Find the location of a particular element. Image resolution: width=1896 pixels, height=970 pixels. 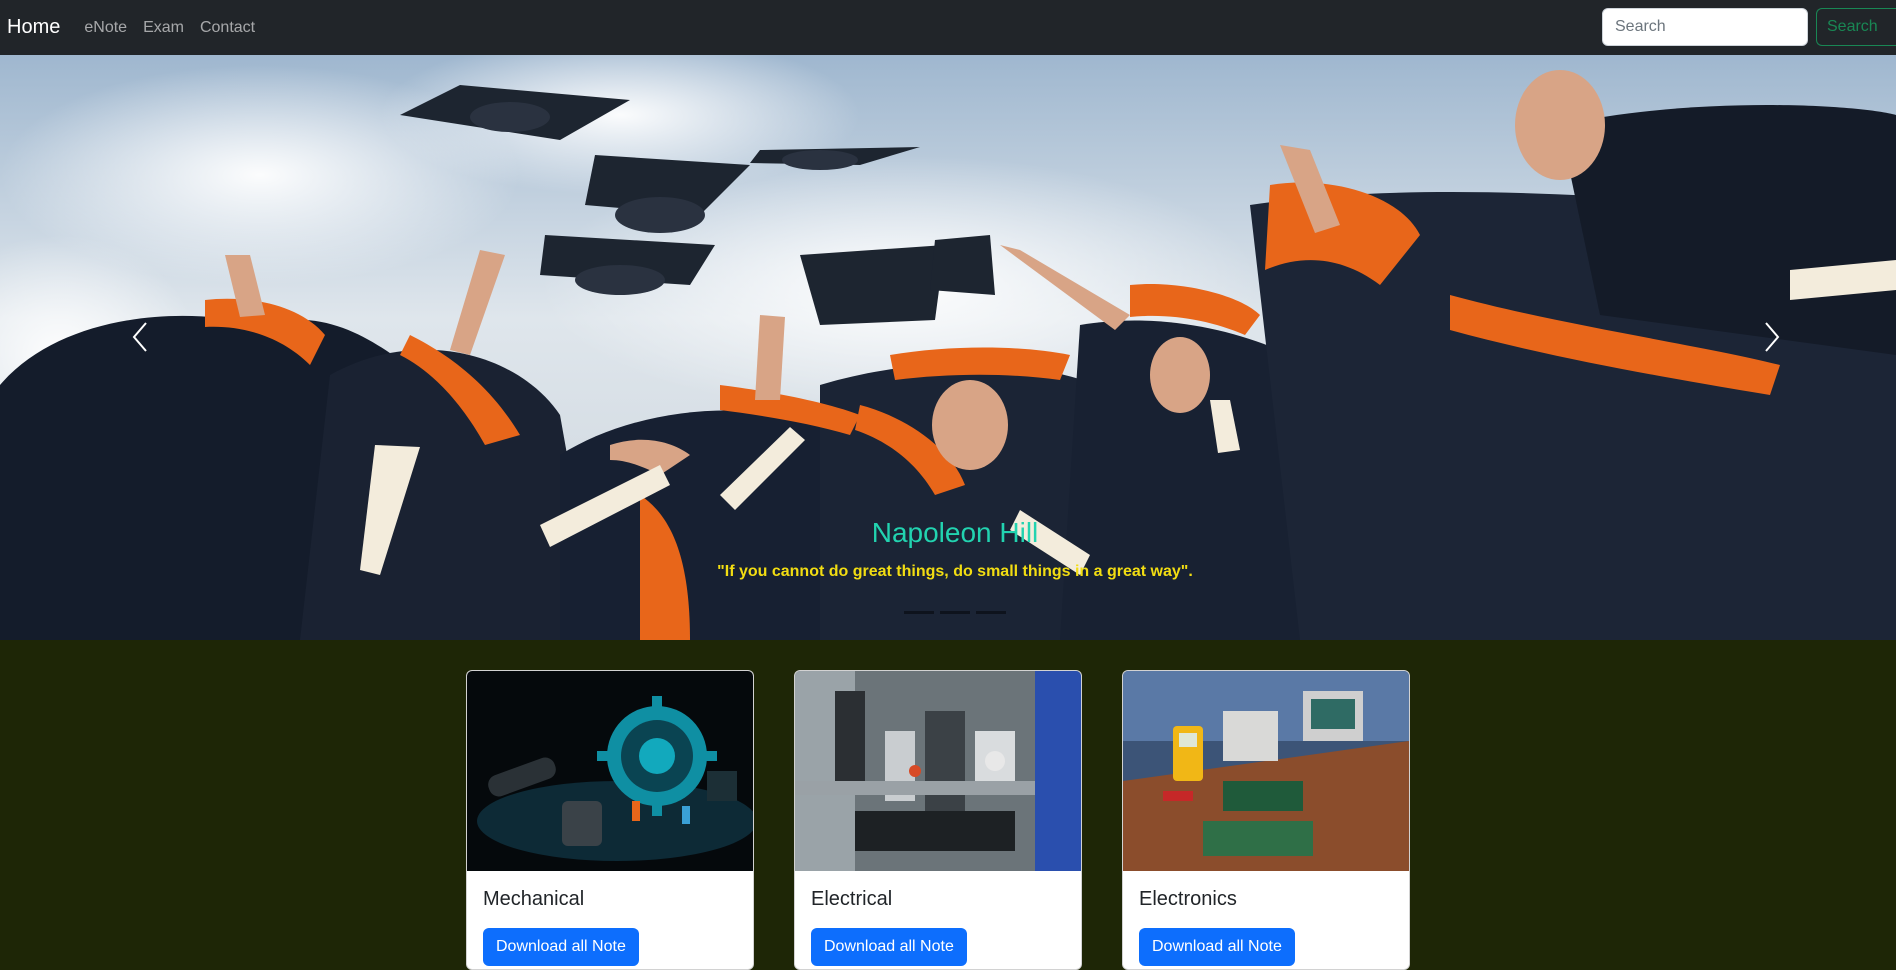

search-form: Search is located at coordinates (1749, 27).